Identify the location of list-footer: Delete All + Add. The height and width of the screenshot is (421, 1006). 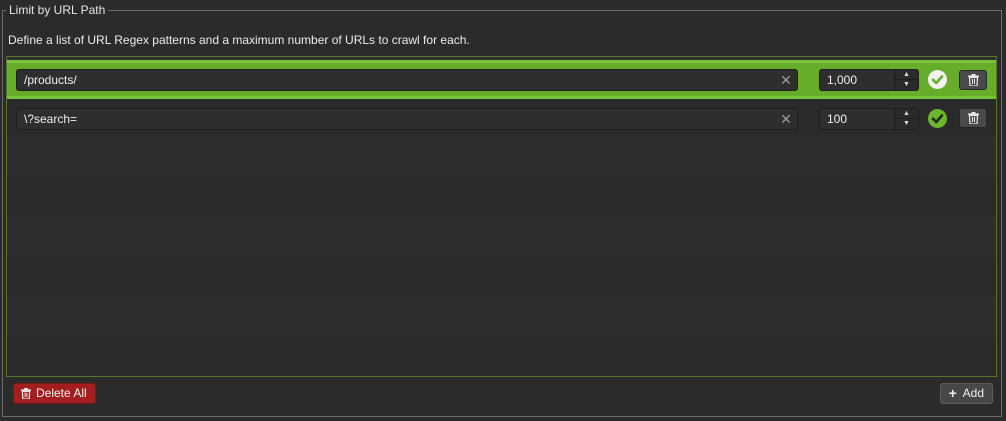
(501, 393).